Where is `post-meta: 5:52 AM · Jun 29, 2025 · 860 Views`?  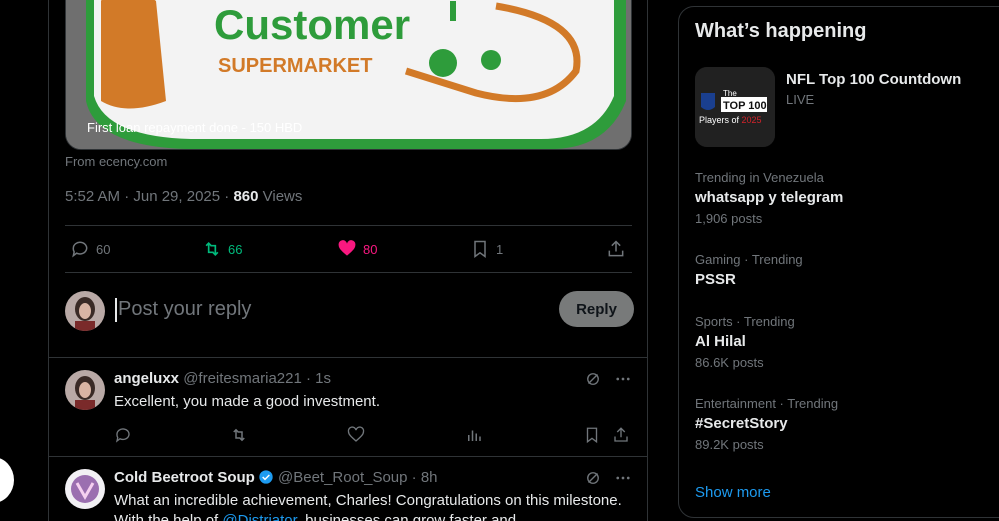 post-meta: 5:52 AM · Jun 29, 2025 · 860 Views is located at coordinates (183, 196).